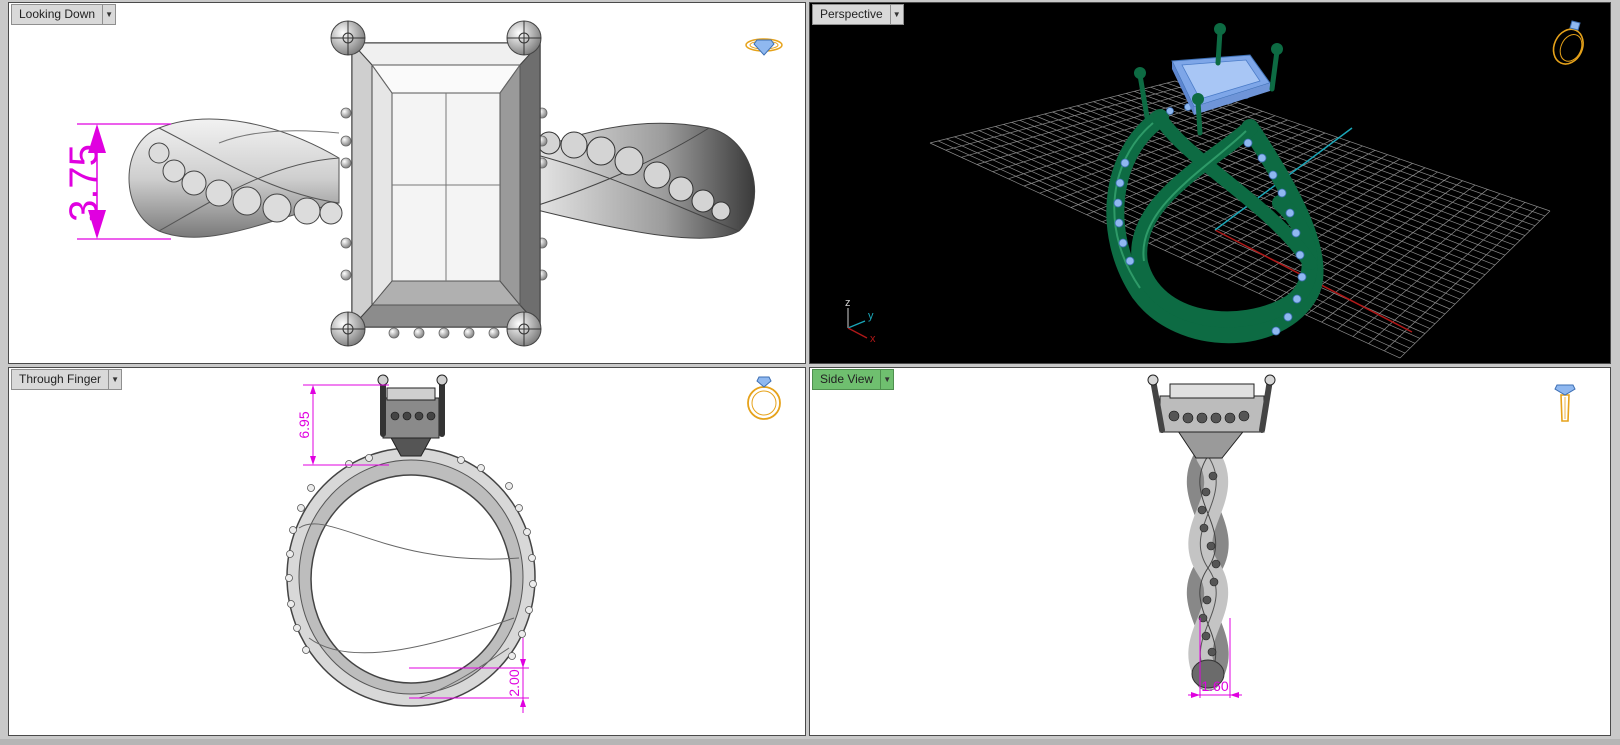  I want to click on axis-label-z: z, so click(848, 303).